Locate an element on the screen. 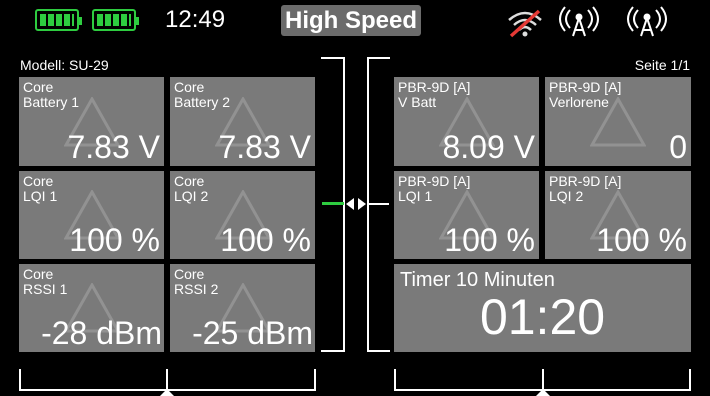 Image resolution: width=710 pixels, height=396 pixels. tile-label: Battery 1 is located at coordinates (51, 102).